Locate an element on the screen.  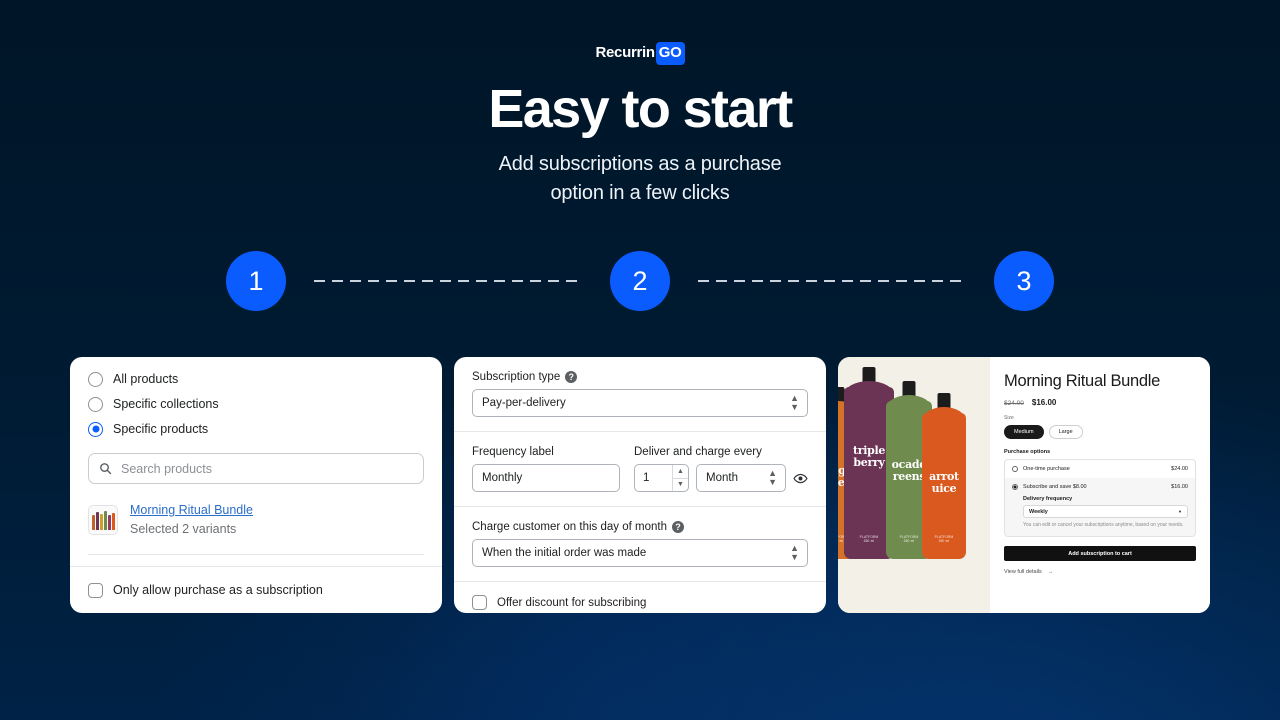
one-time-left: One-time purchase is located at coordinates (1041, 469).